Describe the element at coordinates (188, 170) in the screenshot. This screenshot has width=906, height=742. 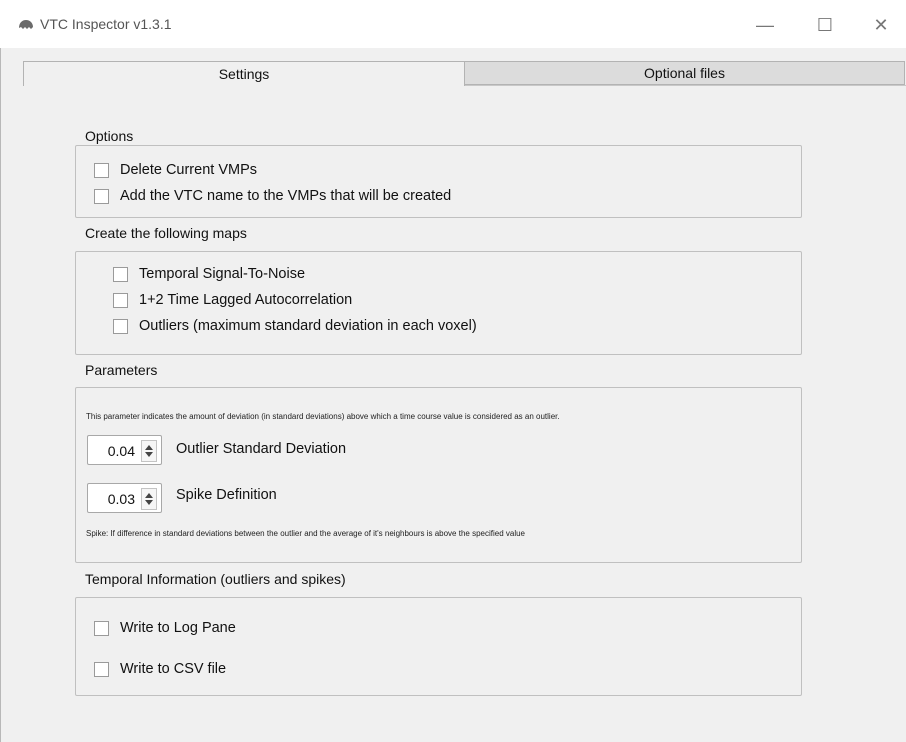
I see `checkbox-label: Delete Current VMPs` at that location.